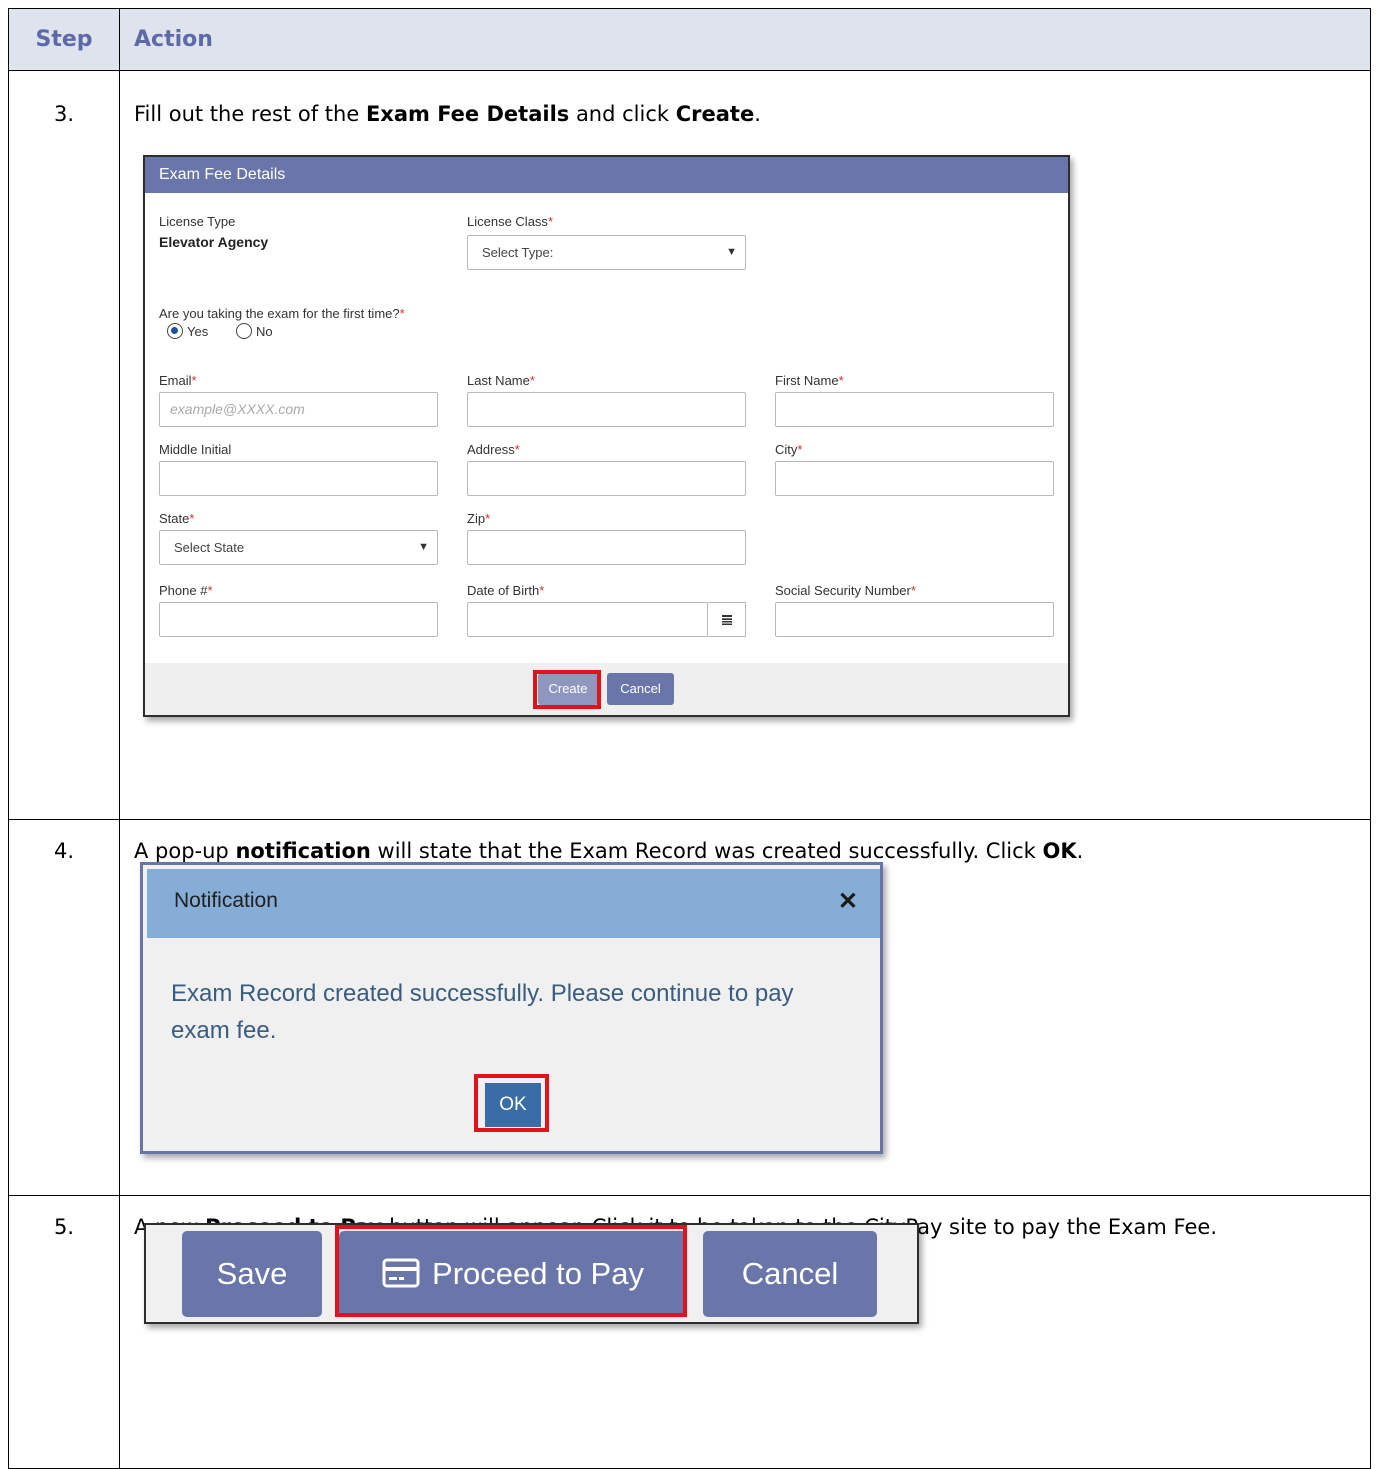  Describe the element at coordinates (510, 221) in the screenshot. I see `license-class-label: License Class*` at that location.